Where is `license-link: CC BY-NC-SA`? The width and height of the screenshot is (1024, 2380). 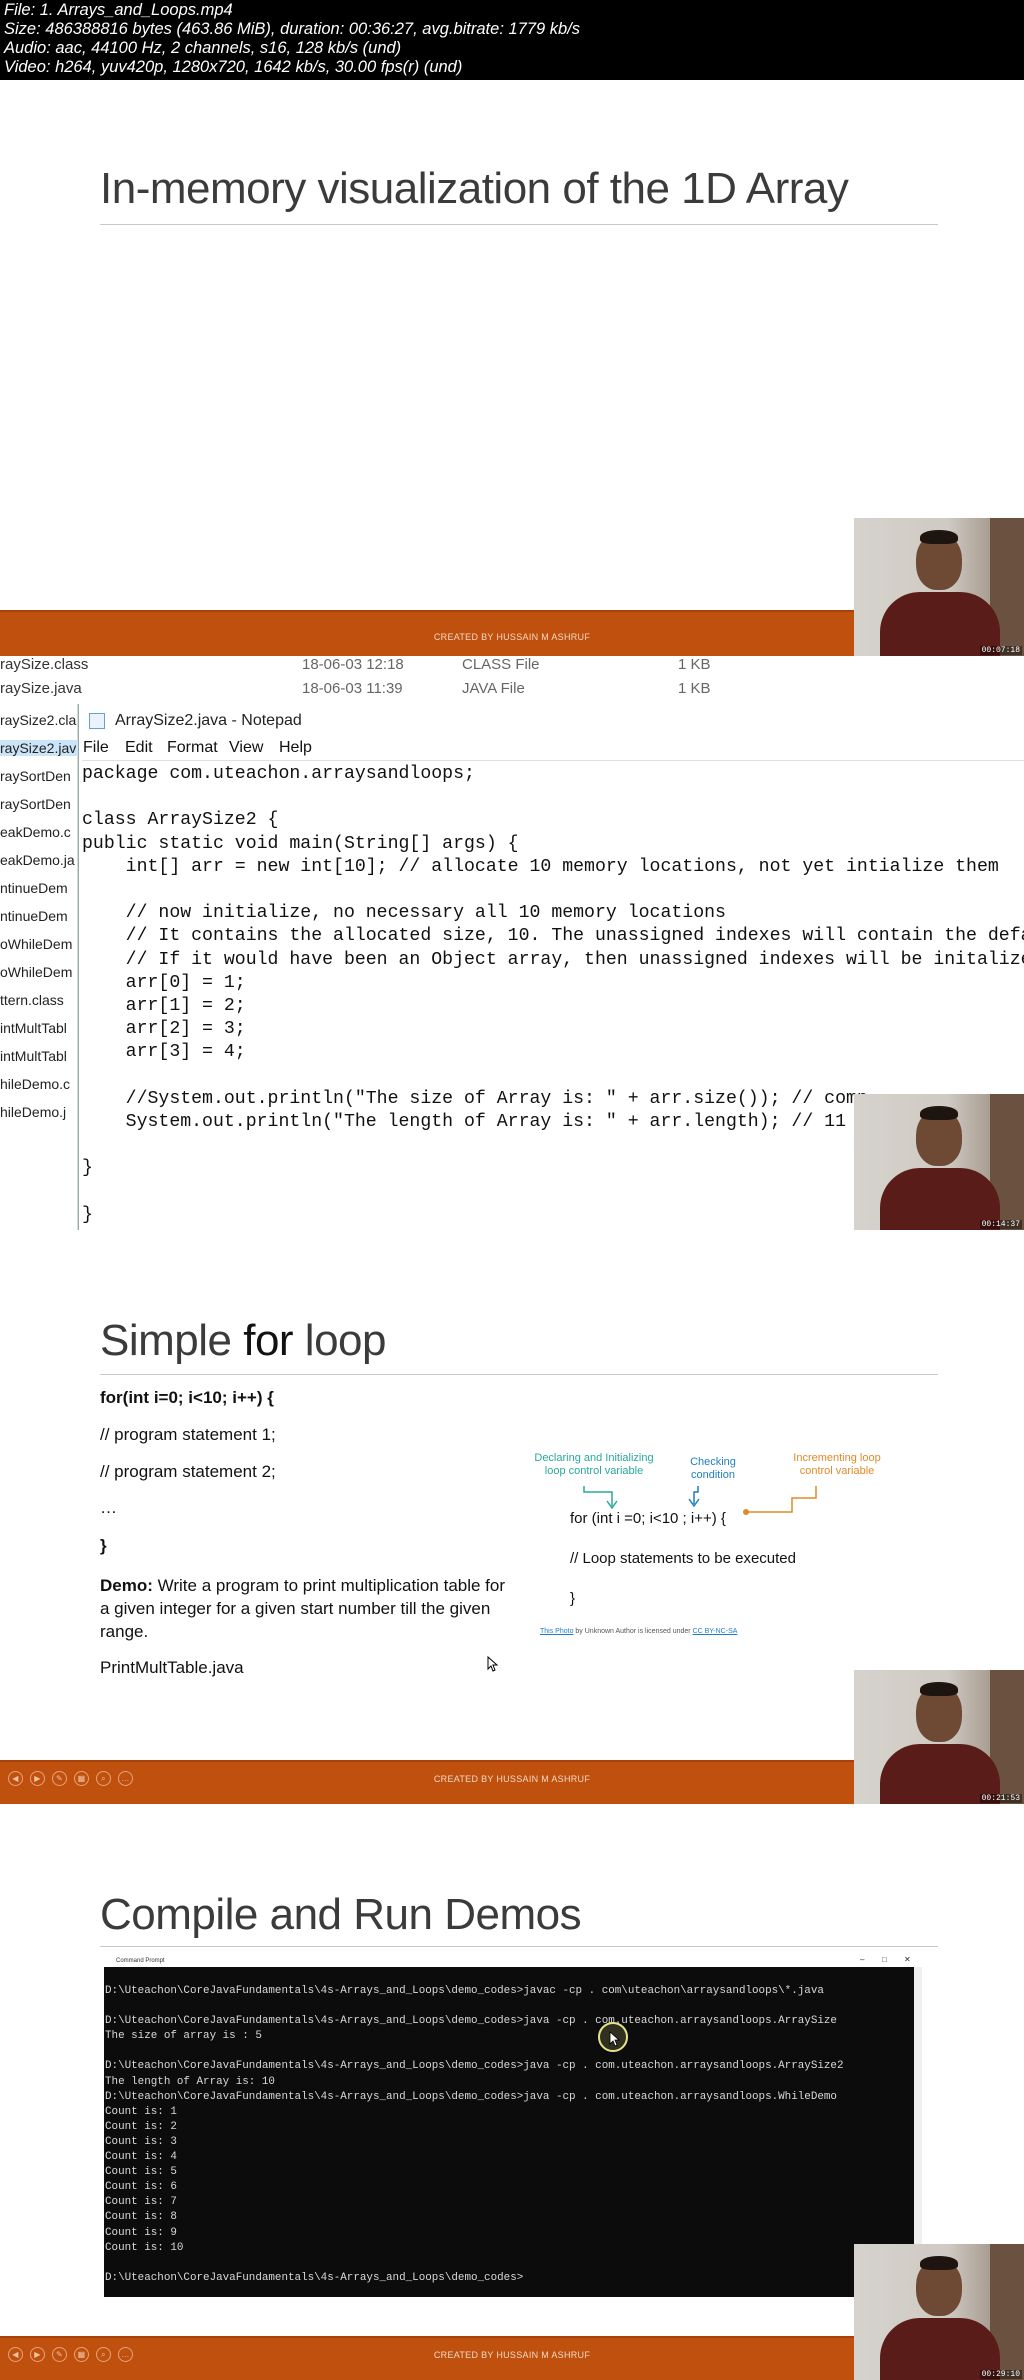
license-link: CC BY-NC-SA is located at coordinates (715, 1631).